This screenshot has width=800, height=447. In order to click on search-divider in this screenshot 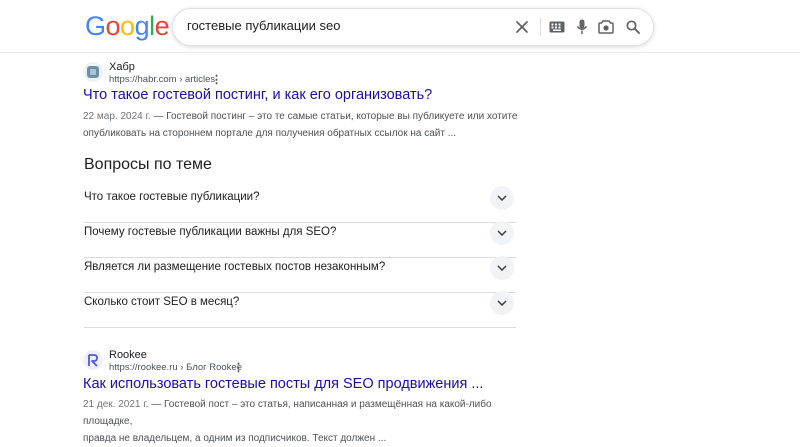, I will do `click(540, 27)`.